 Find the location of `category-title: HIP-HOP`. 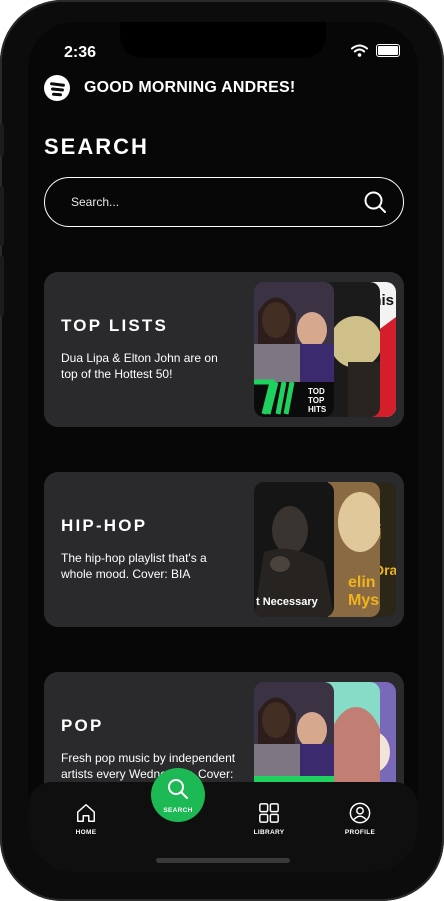

category-title: HIP-HOP is located at coordinates (104, 525).